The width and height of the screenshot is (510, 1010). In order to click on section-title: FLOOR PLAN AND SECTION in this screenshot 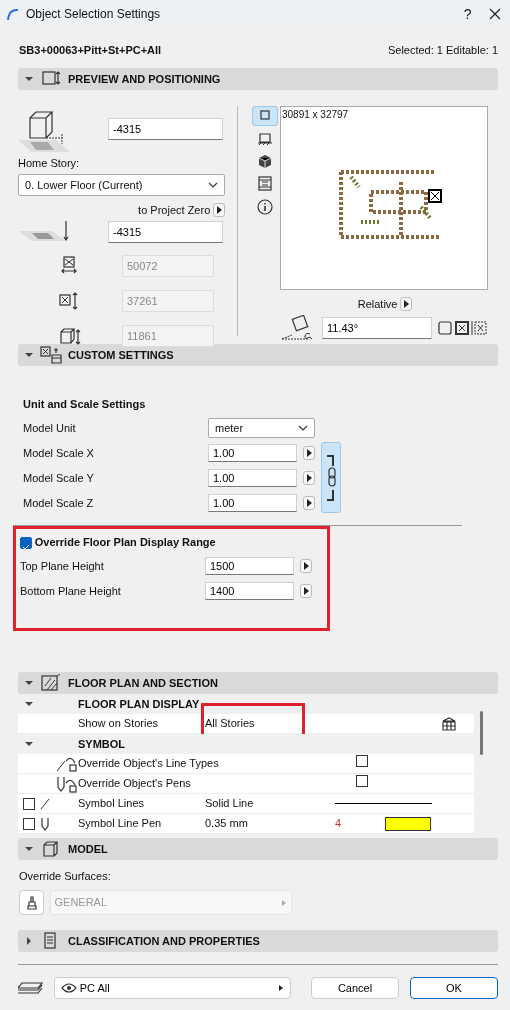, I will do `click(143, 683)`.